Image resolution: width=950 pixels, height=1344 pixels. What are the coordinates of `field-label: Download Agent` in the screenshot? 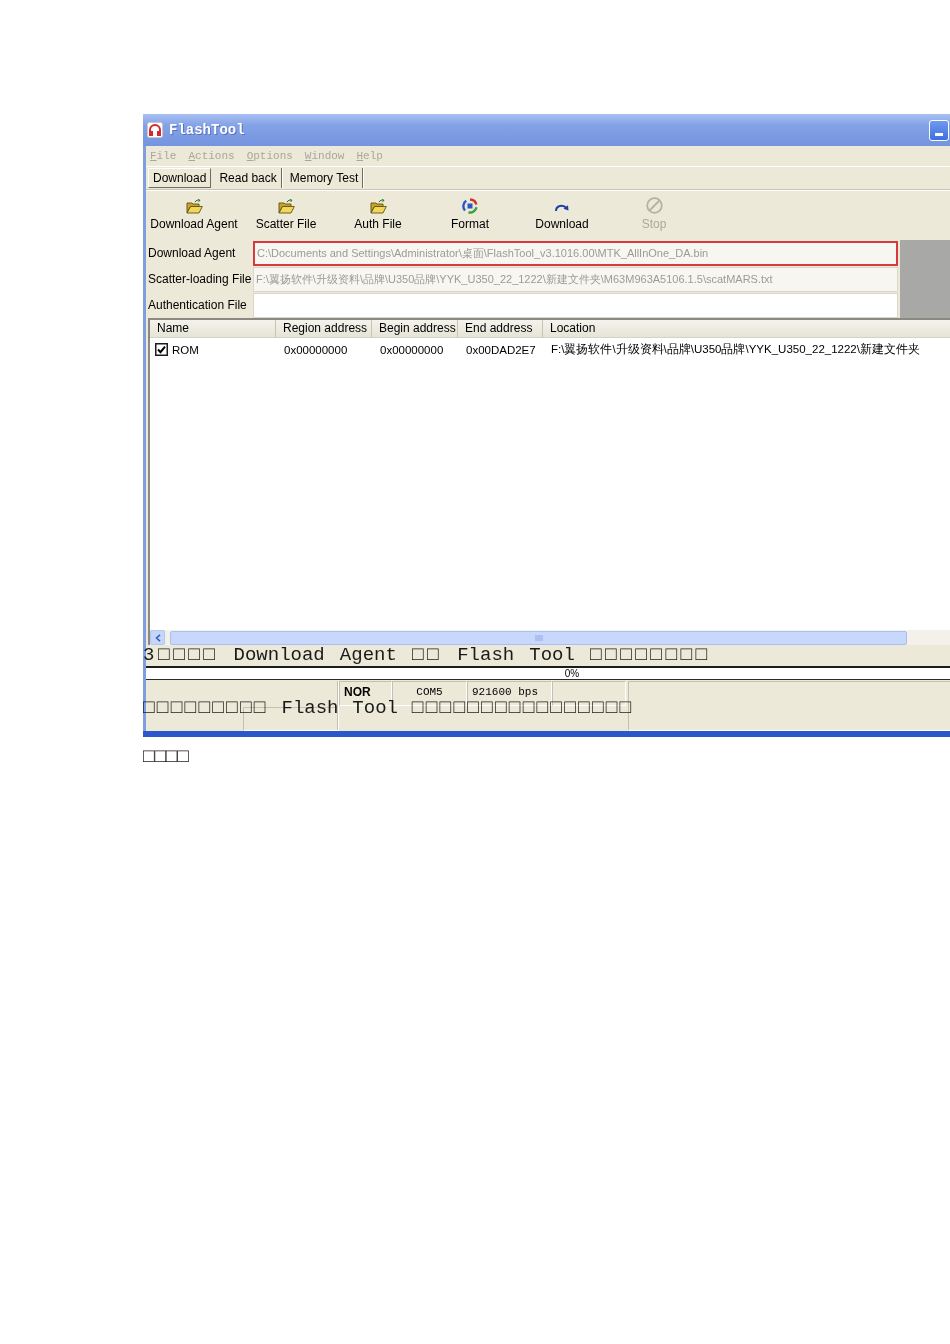 It's located at (192, 253).